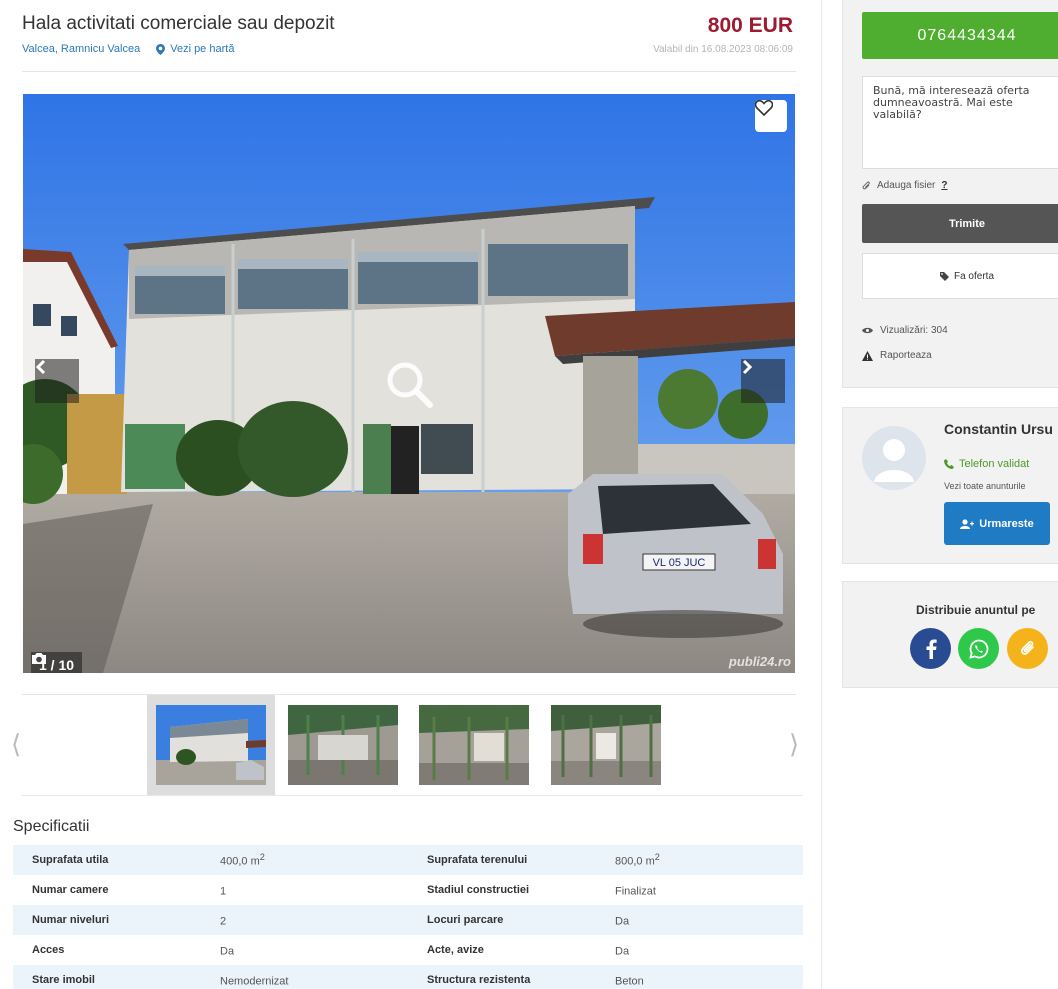  What do you see at coordinates (412, 795) in the screenshot?
I see `divider` at bounding box center [412, 795].